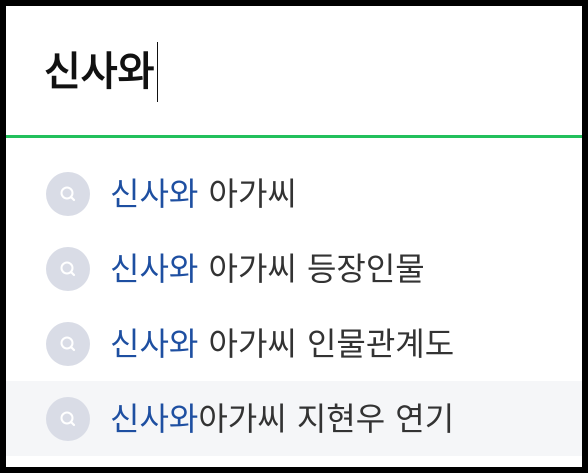  Describe the element at coordinates (311, 268) in the screenshot. I see `suggestion-rest: 아가씨 등장인물` at that location.